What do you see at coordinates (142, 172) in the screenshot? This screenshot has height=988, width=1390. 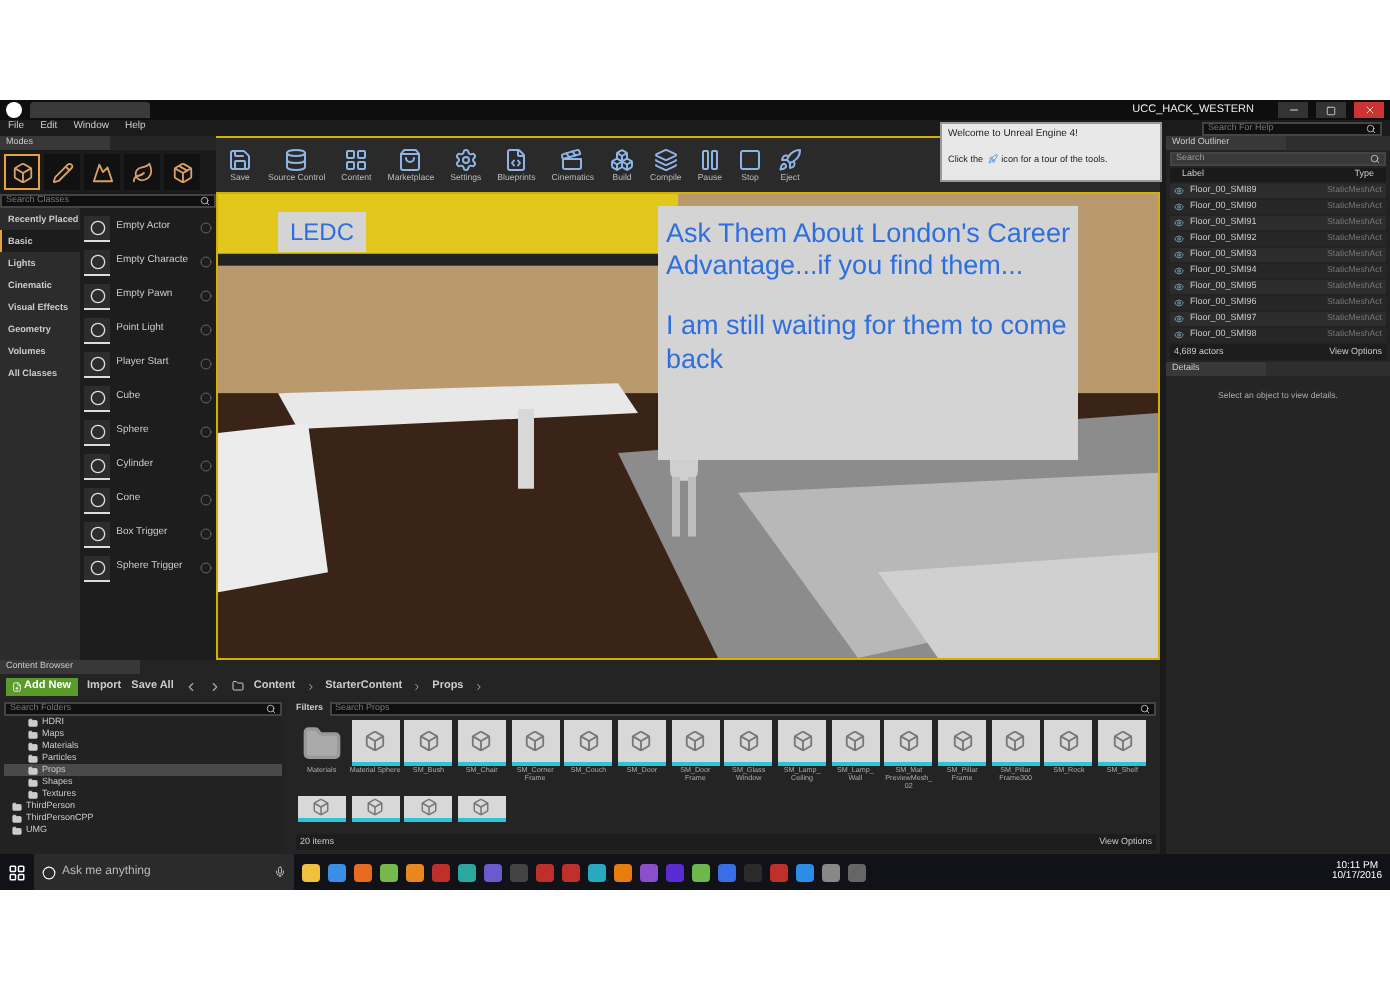 I see `leaf-icon` at bounding box center [142, 172].